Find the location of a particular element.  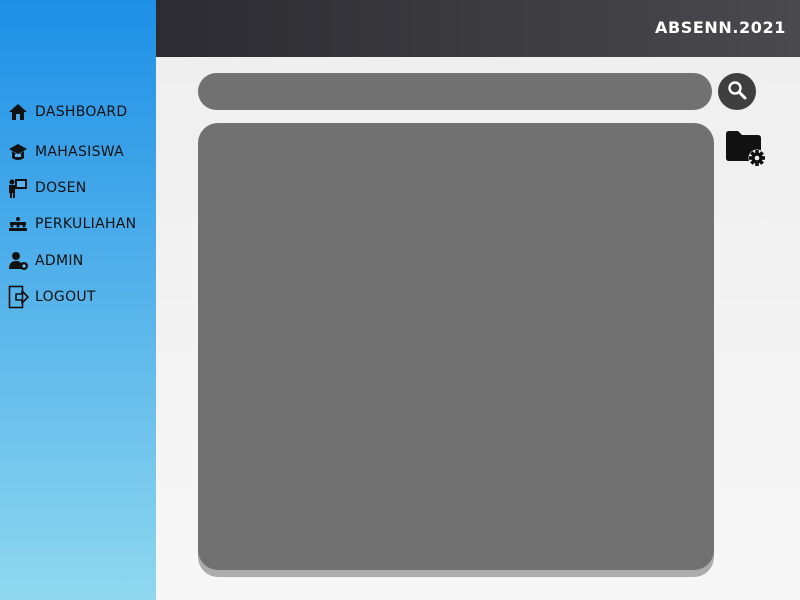

sidebar-item-label: LOGOUT is located at coordinates (65, 297).